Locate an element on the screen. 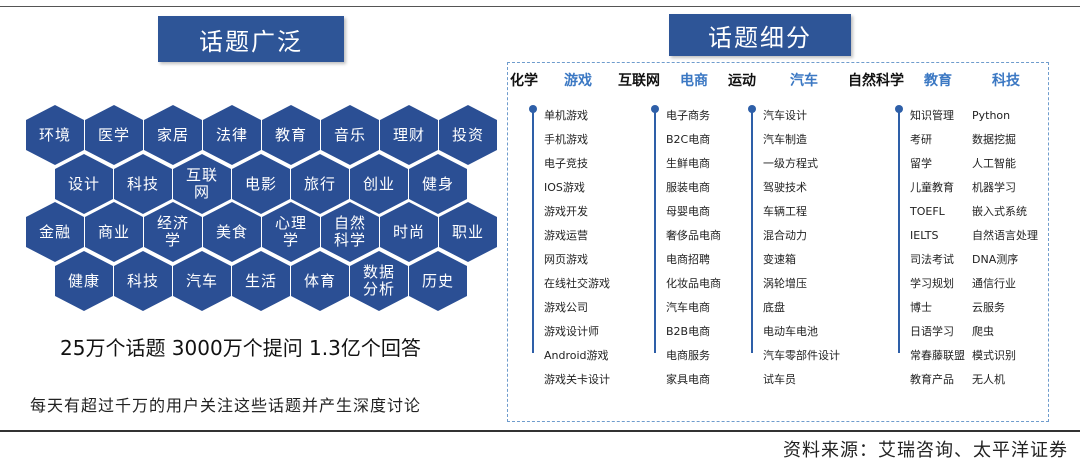  subtopic-item: 汽车电商 is located at coordinates (688, 307).